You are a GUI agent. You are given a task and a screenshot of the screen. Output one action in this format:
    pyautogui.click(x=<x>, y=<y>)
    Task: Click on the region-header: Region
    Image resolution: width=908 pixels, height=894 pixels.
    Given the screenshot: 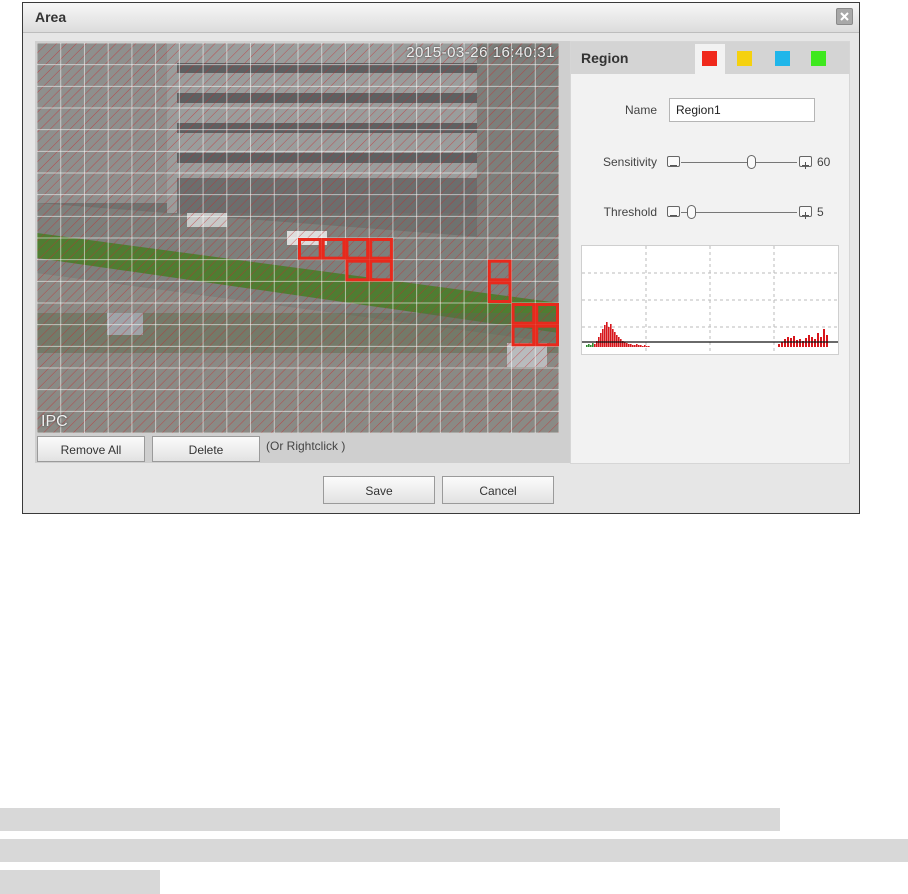 What is the action you would take?
    pyautogui.click(x=710, y=58)
    